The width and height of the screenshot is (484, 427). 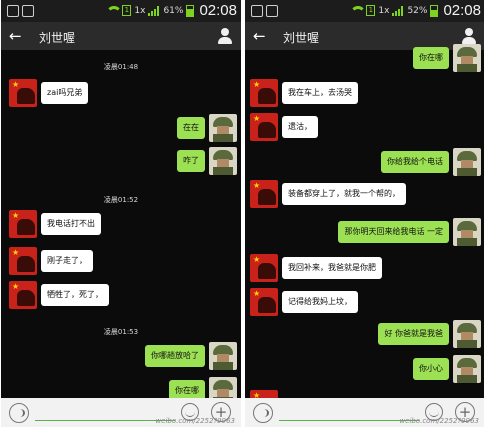 I want to click on battery-percent: 52%, so click(x=417, y=10).